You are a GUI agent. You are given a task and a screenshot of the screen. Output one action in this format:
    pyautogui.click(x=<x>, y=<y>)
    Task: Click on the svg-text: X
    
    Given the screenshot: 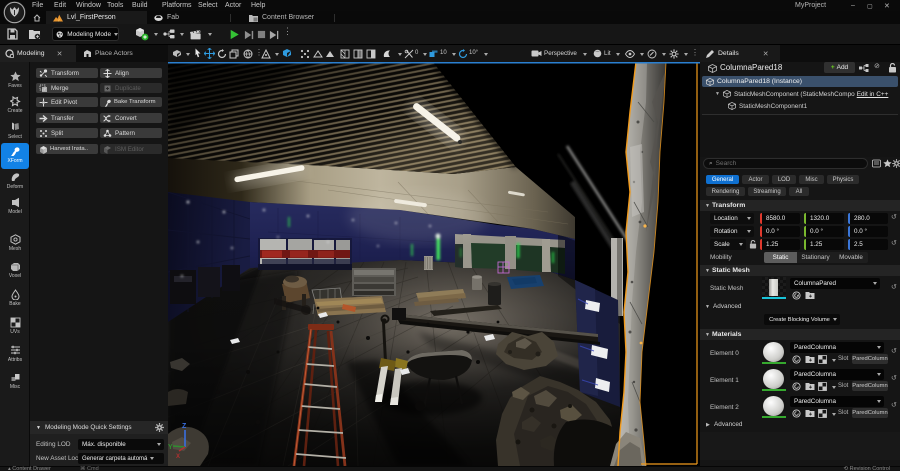 What is the action you would take?
    pyautogui.click(x=178, y=457)
    